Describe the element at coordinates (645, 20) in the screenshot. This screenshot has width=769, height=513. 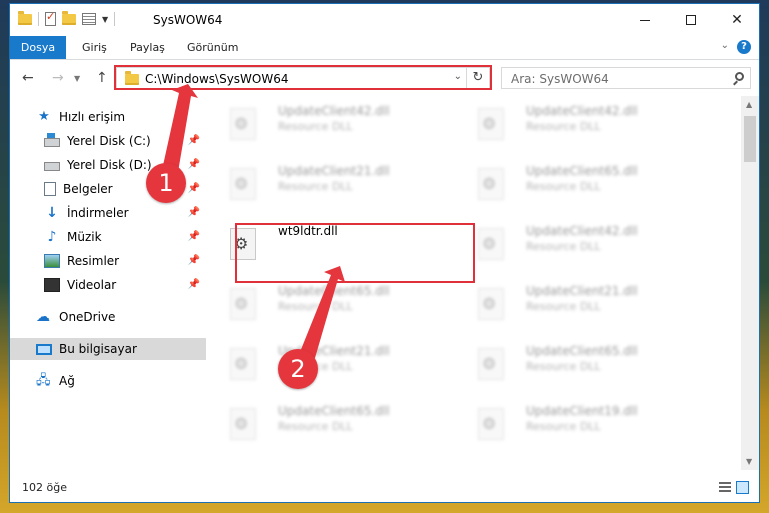
I see `minimize-button` at that location.